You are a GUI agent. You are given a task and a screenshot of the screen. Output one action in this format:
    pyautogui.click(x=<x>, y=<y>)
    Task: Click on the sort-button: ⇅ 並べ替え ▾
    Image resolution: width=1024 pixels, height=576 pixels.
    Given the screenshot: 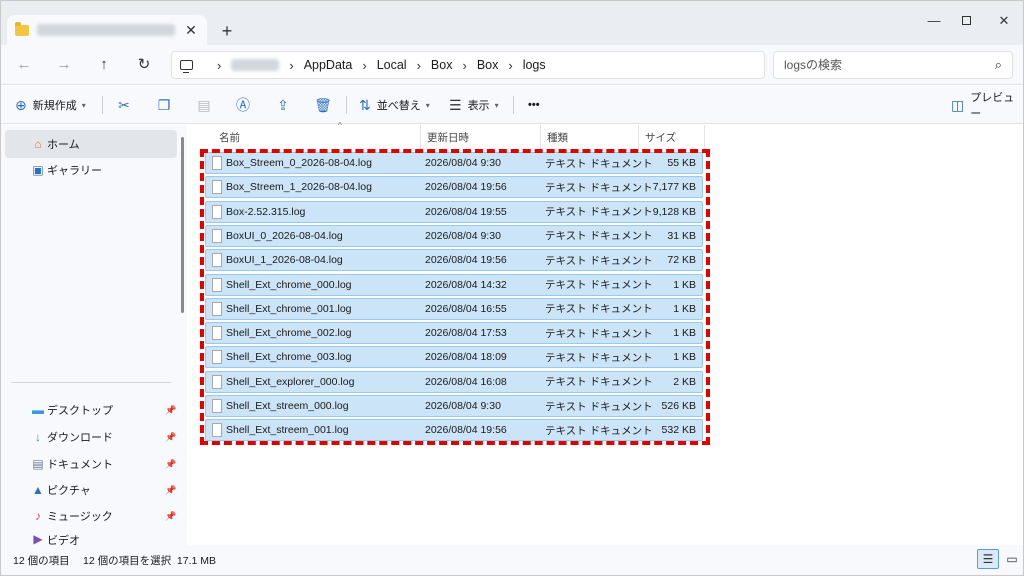 What is the action you would take?
    pyautogui.click(x=394, y=105)
    